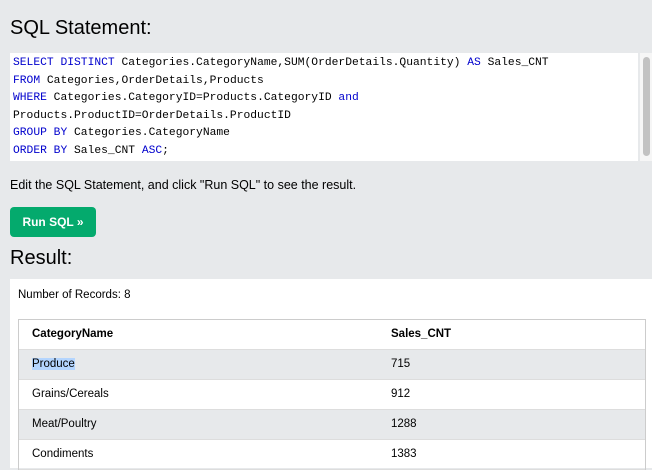  What do you see at coordinates (41, 258) in the screenshot?
I see `result-heading: Result:` at bounding box center [41, 258].